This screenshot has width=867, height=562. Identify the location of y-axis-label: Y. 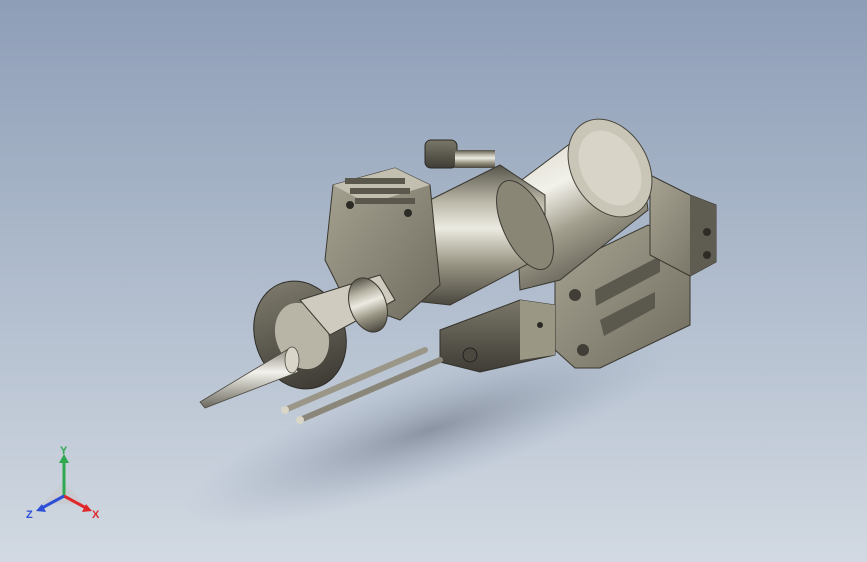
(64, 451).